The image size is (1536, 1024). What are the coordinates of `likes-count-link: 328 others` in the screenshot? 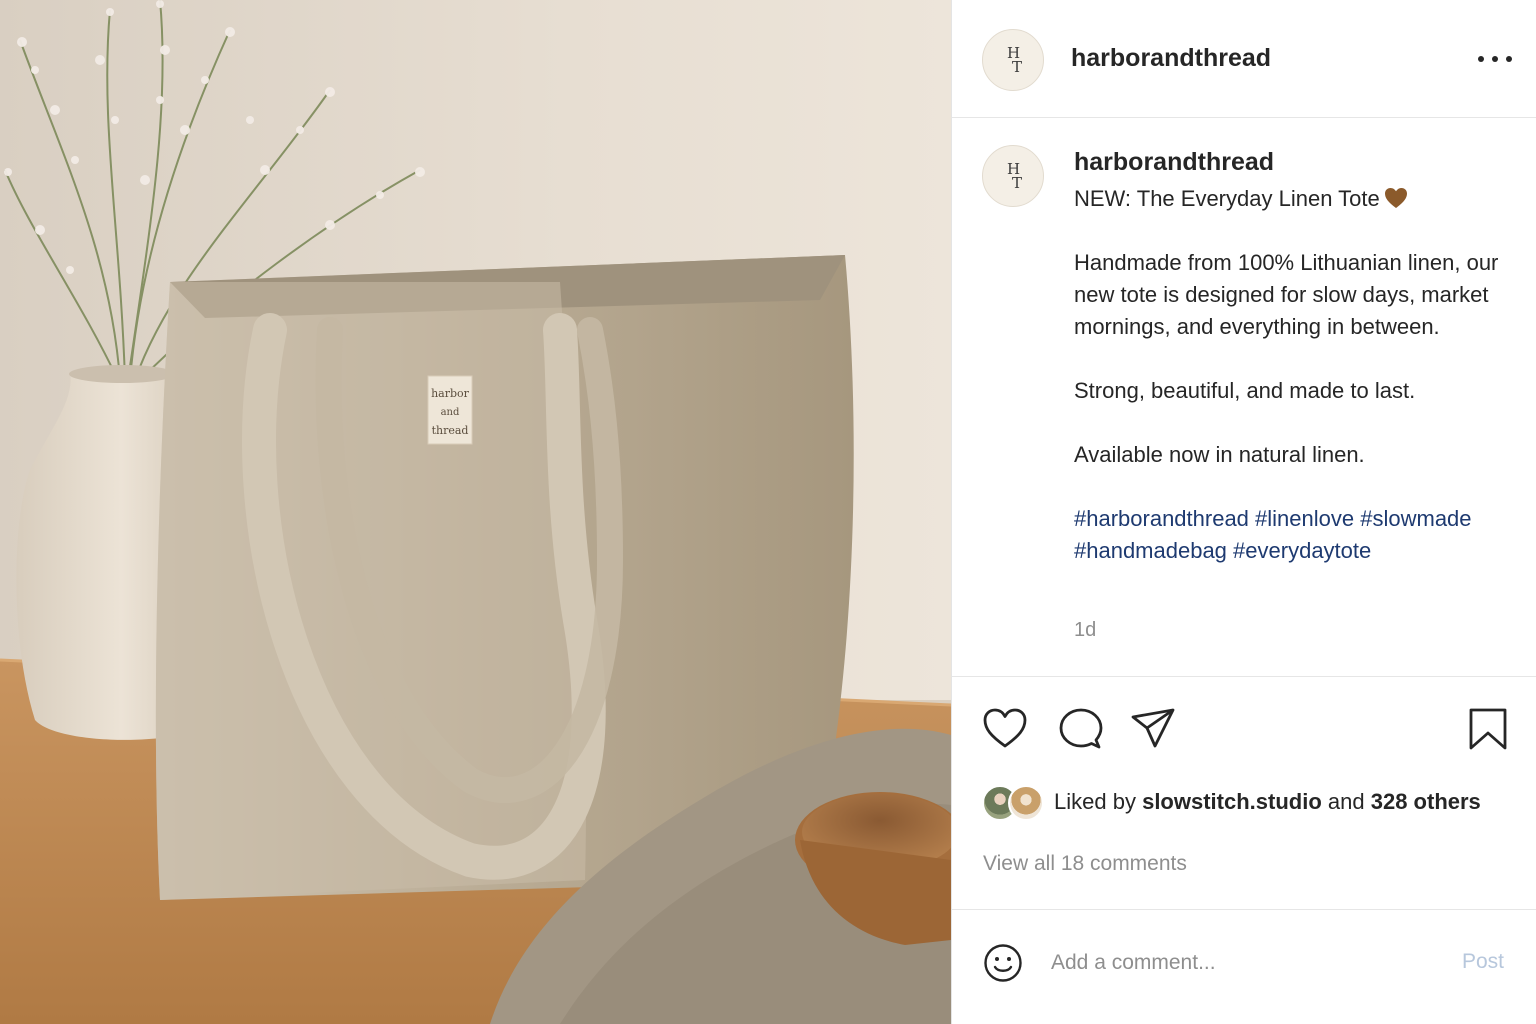 It's located at (1426, 801).